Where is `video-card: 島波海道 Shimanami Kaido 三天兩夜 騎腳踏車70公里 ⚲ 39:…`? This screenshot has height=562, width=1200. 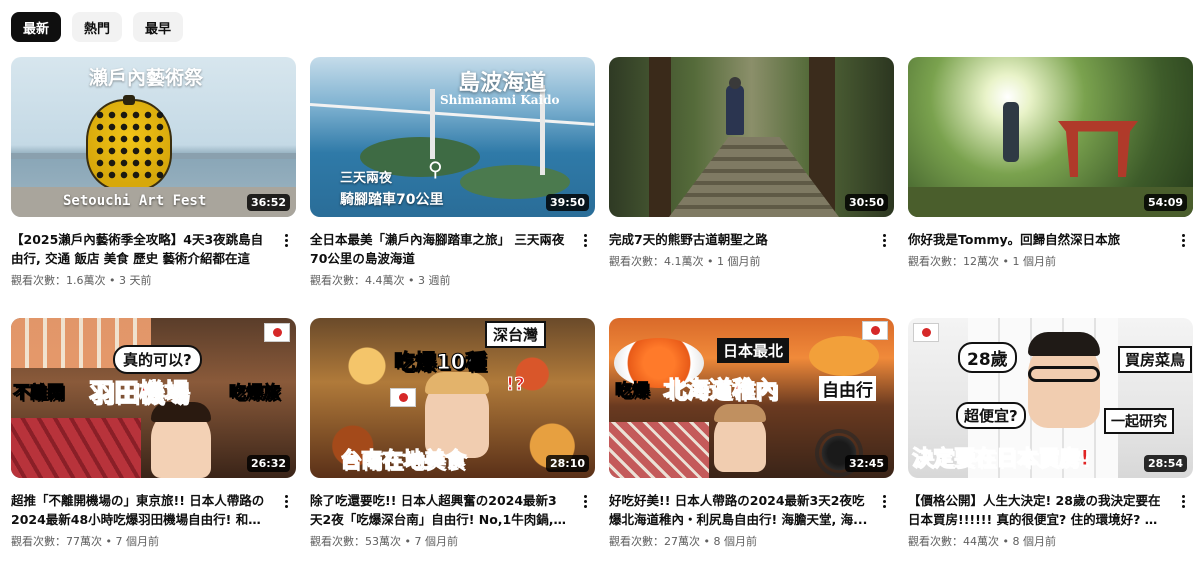
video-card: 島波海道 Shimanami Kaido 三天兩夜 騎腳踏車70公里 ⚲ 39:… is located at coordinates (452, 187).